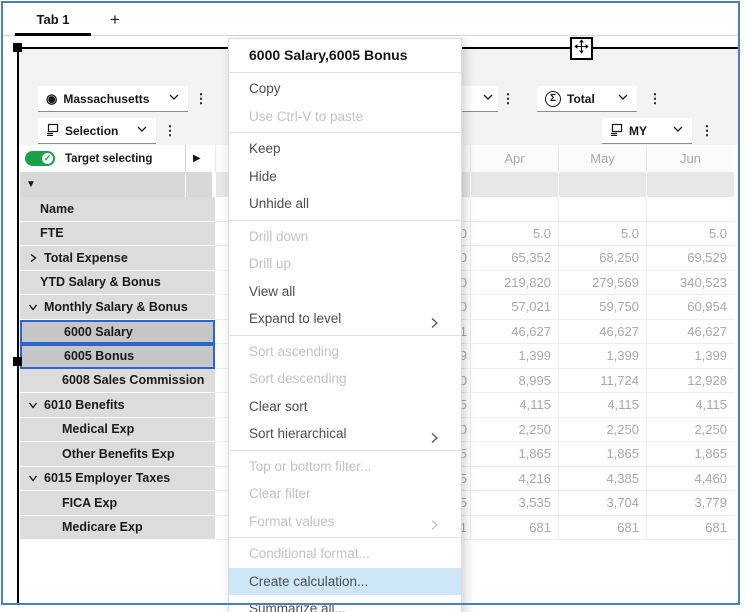 The height and width of the screenshot is (612, 745). What do you see at coordinates (514, 380) in the screenshot?
I see `cell-apr-6008-sales-commission: 8,995` at bounding box center [514, 380].